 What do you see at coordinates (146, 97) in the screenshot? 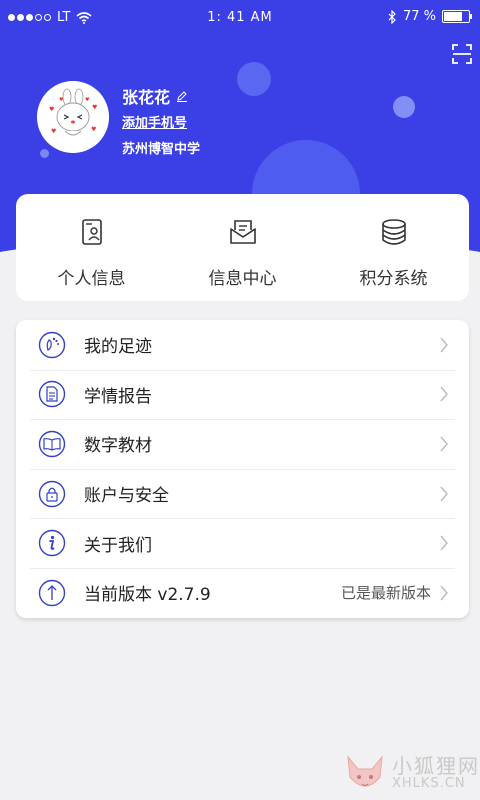
I see `user-name: 张花花` at bounding box center [146, 97].